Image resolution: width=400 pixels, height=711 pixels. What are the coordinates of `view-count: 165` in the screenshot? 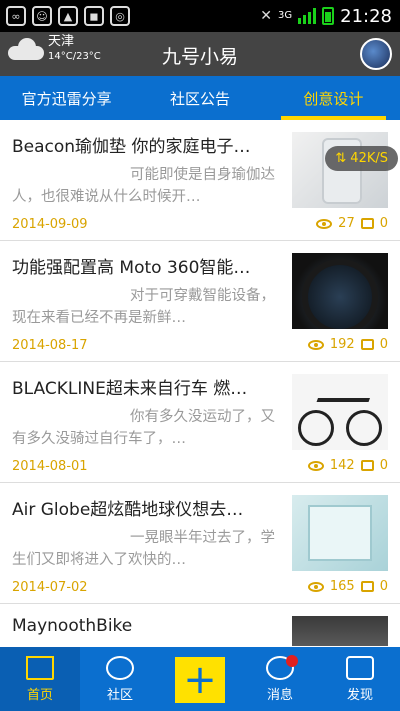 It's located at (342, 586).